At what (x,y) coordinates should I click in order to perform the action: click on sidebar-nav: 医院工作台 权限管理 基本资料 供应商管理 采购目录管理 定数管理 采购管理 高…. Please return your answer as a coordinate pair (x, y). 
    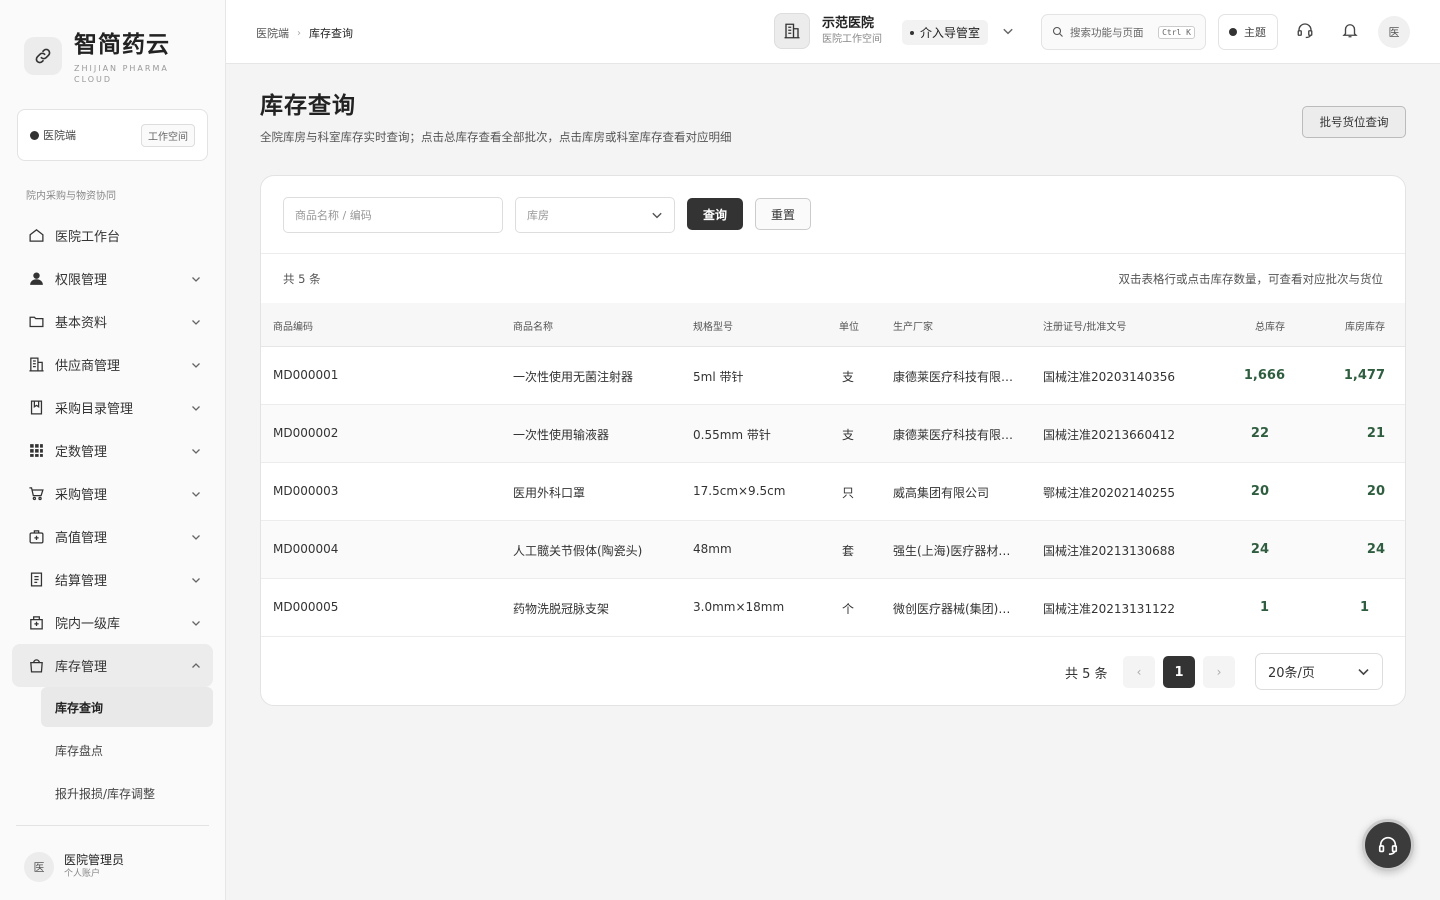
    Looking at the image, I should click on (112, 515).